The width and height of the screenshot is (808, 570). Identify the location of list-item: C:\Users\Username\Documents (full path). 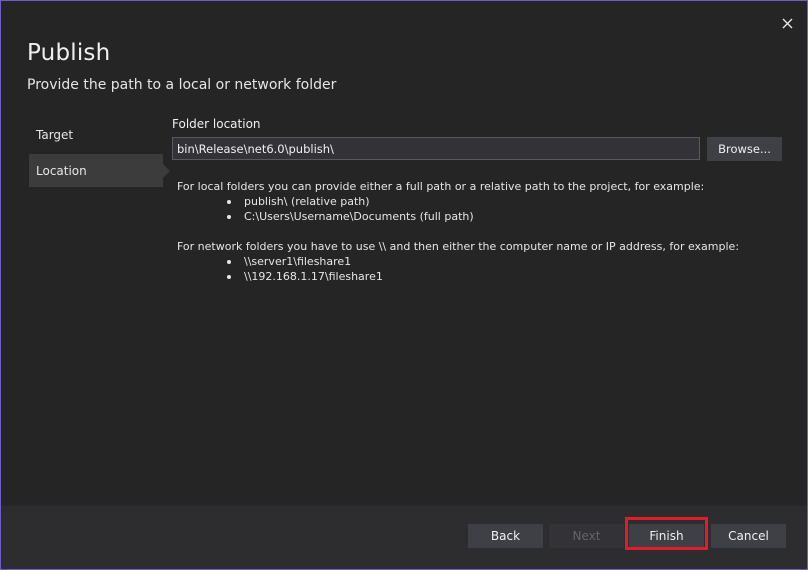
(458, 216).